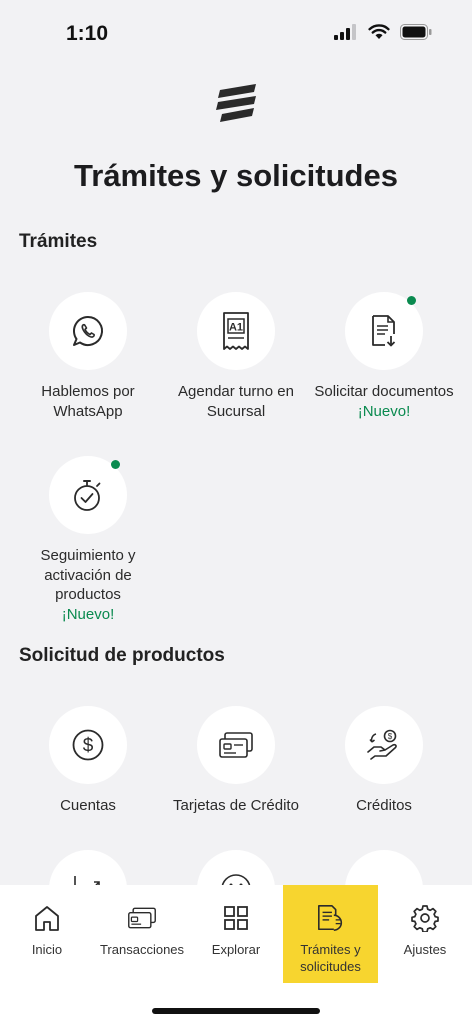 Image resolution: width=472 pixels, height=1024 pixels. What do you see at coordinates (88, 805) in the screenshot?
I see `tile-label: Cuentas` at bounding box center [88, 805].